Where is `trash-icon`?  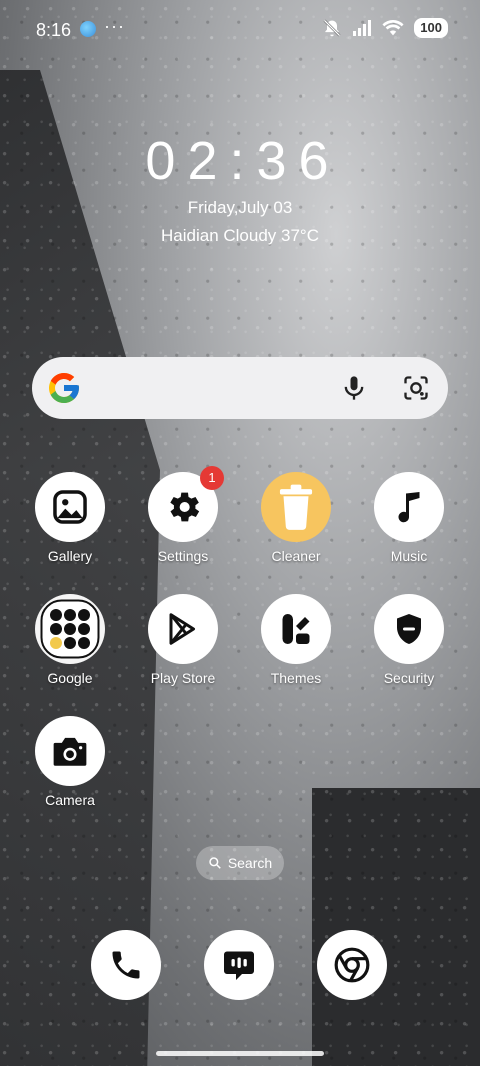
trash-icon is located at coordinates (296, 507).